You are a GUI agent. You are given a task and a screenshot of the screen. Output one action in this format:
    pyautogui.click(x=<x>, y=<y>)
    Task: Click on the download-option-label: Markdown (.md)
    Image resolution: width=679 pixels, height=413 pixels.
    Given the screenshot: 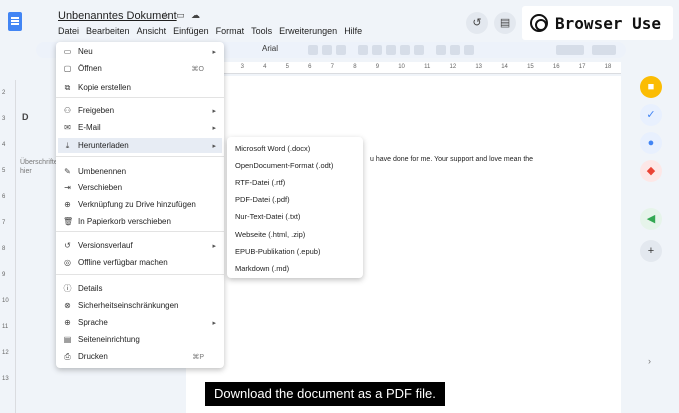 What is the action you would take?
    pyautogui.click(x=262, y=268)
    